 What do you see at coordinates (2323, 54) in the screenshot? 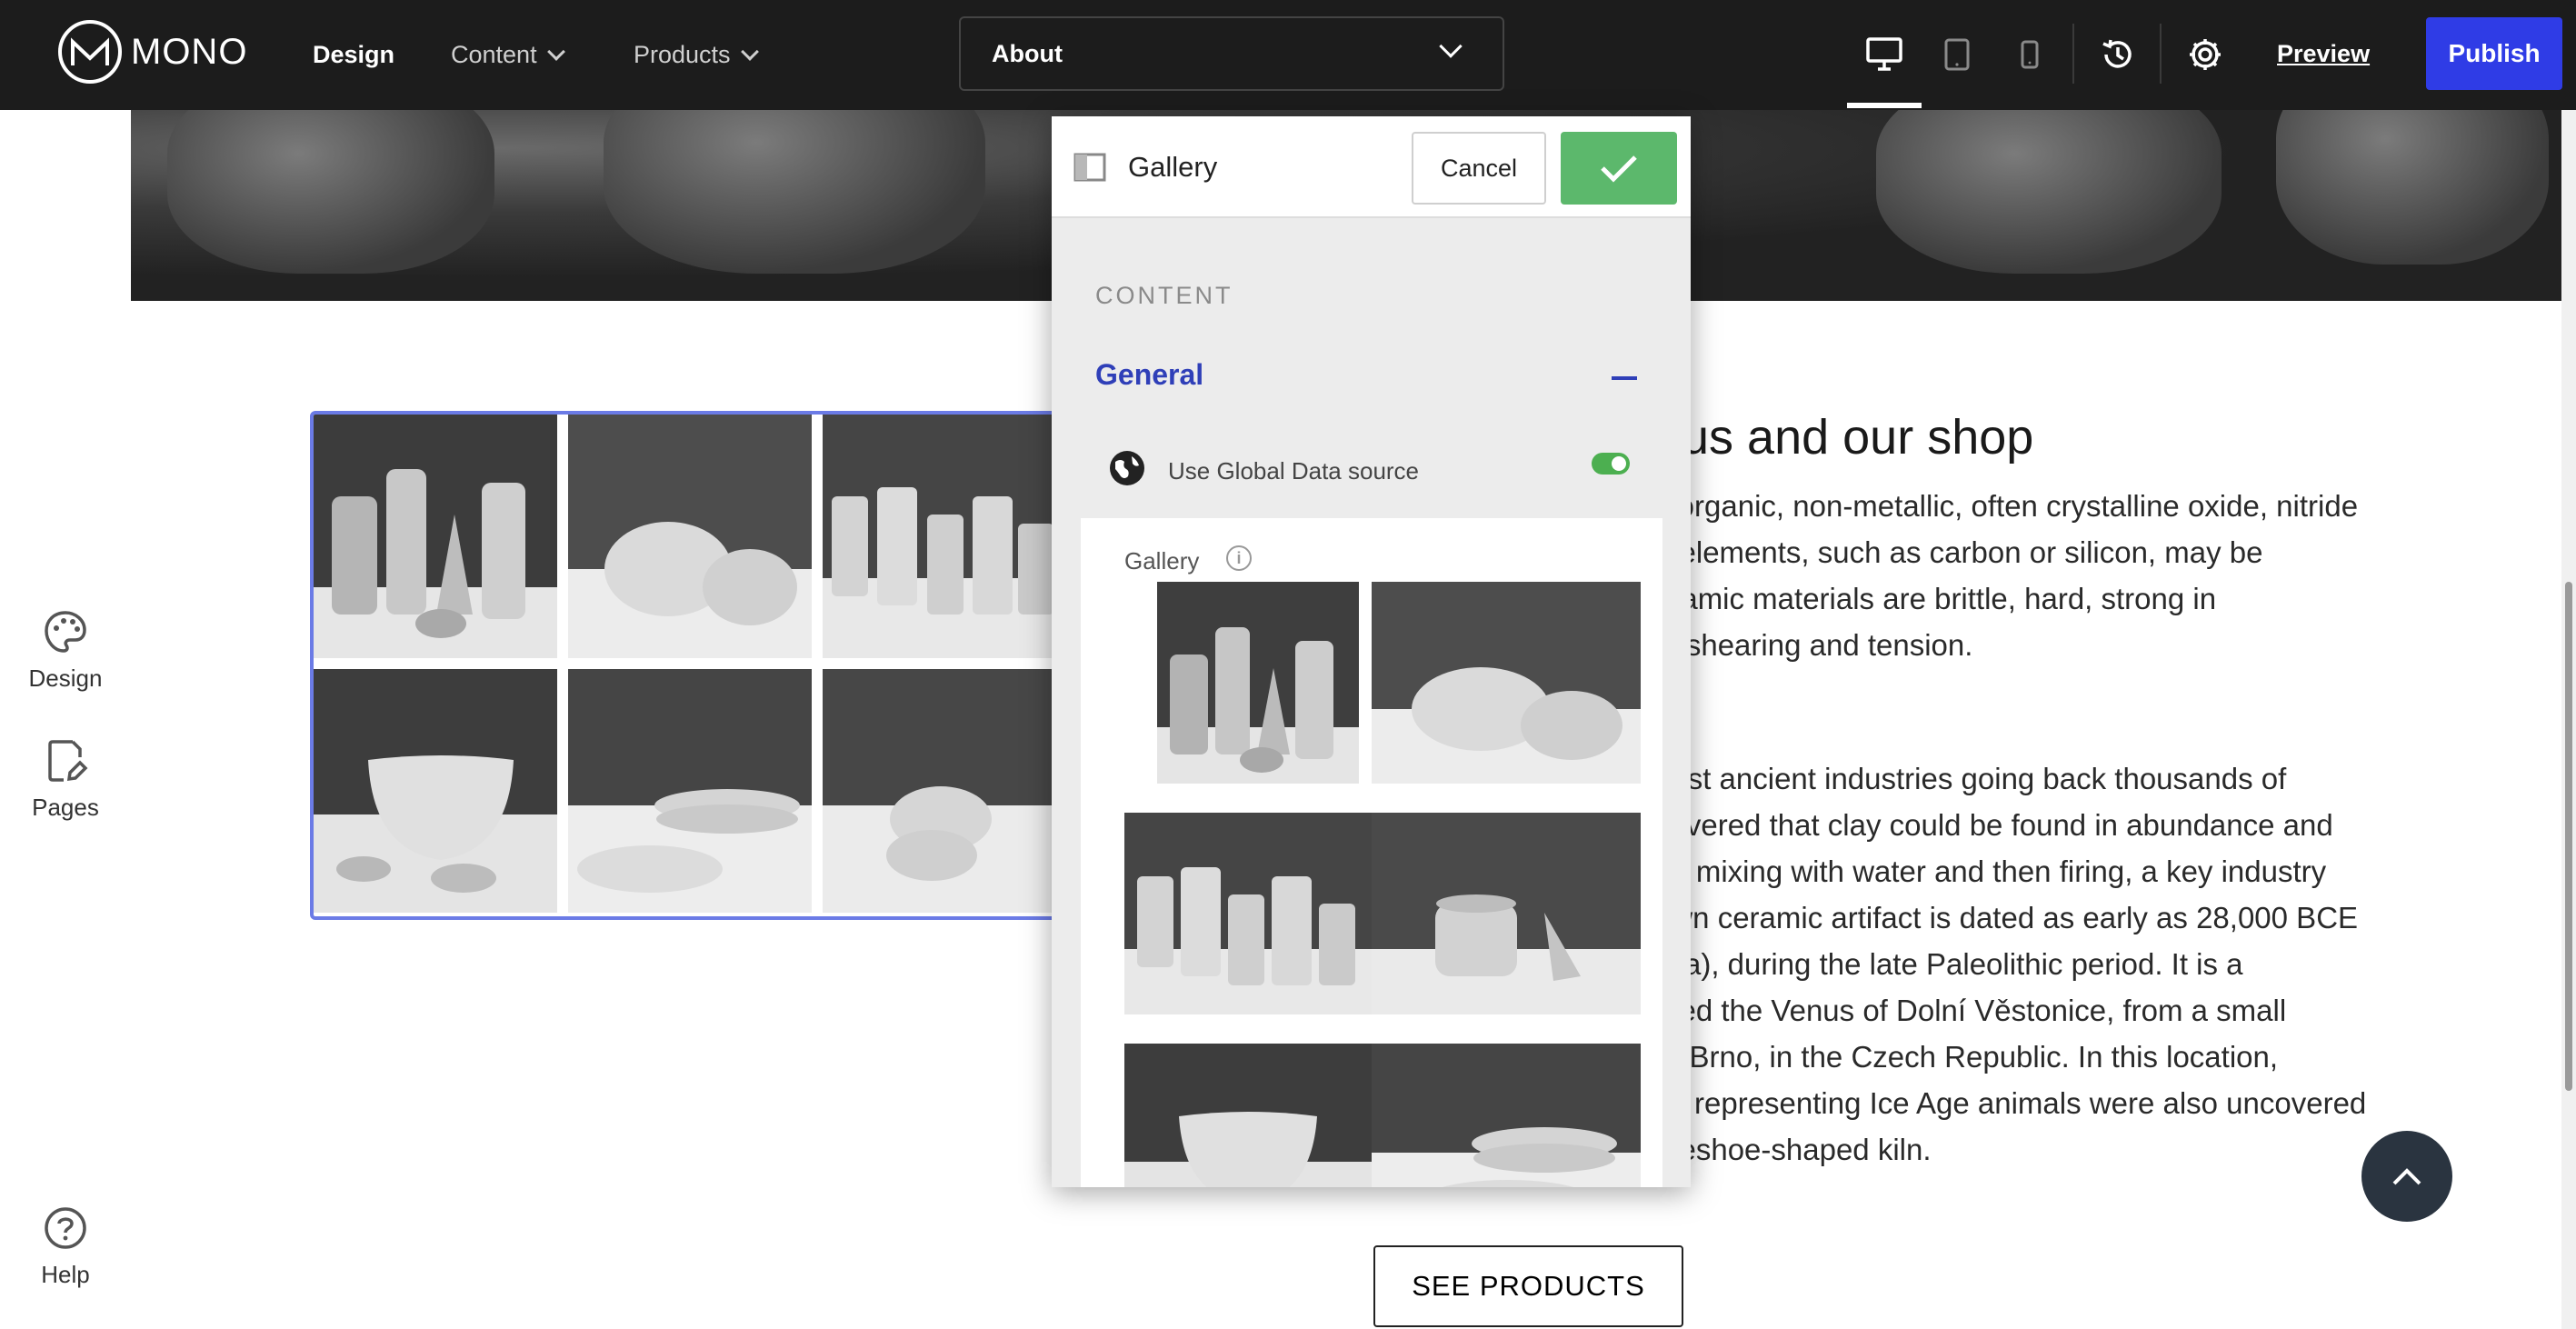
I see `preview-link: Preview` at bounding box center [2323, 54].